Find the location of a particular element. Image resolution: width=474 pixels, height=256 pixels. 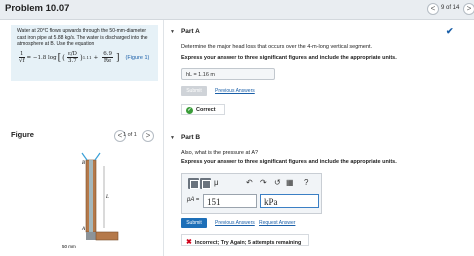

reset-icon: ↺ is located at coordinates (277, 182).